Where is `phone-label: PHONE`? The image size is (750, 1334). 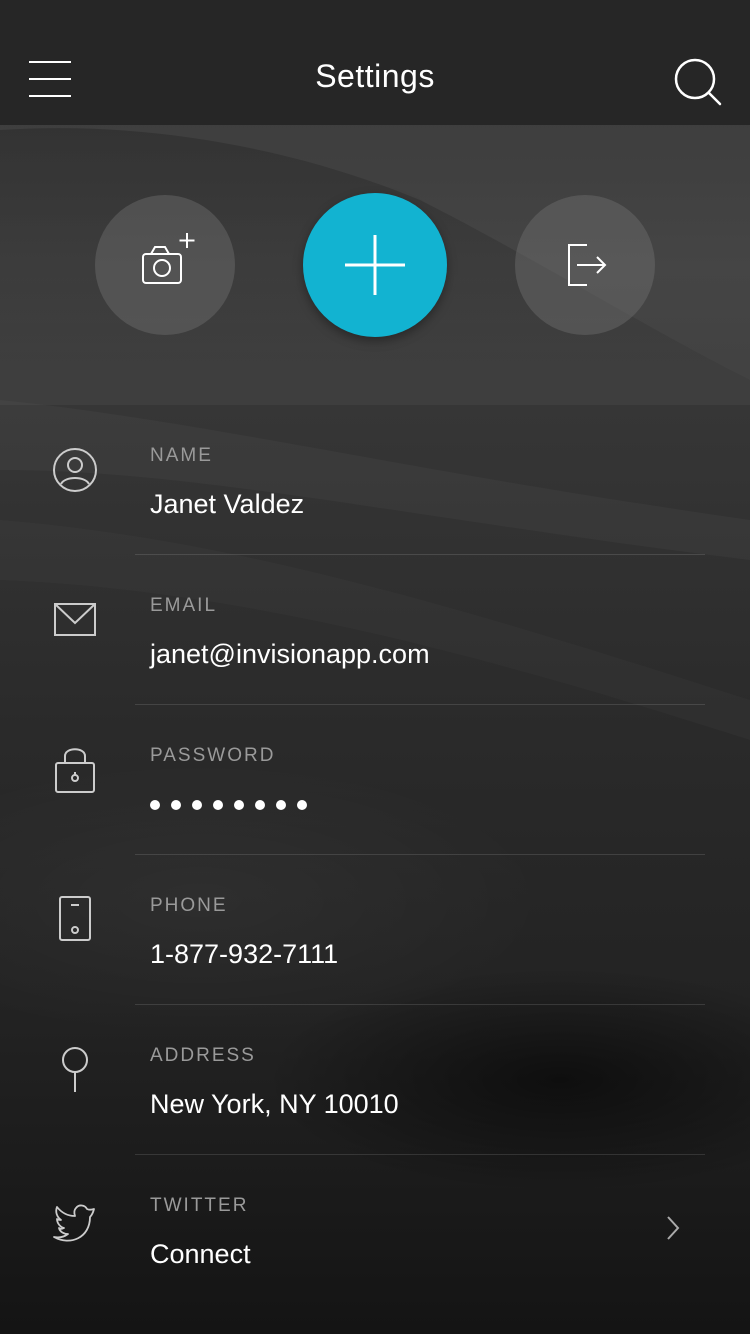
phone-label: PHONE is located at coordinates (189, 905).